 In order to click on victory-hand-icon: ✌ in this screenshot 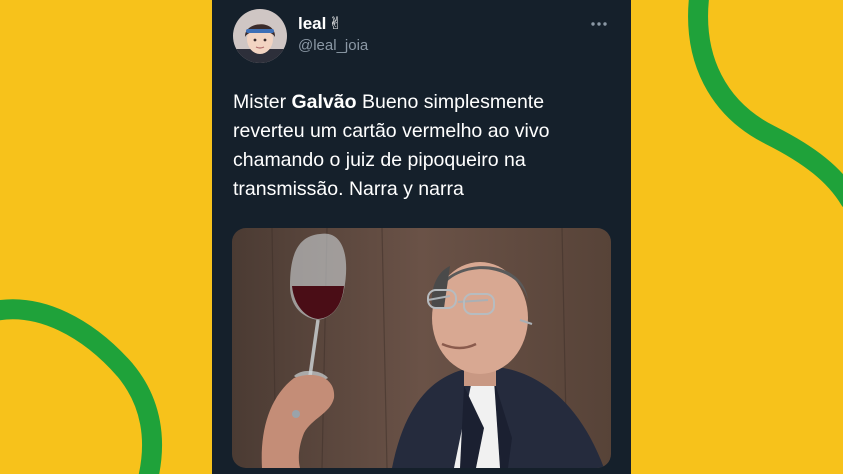, I will do `click(335, 23)`.